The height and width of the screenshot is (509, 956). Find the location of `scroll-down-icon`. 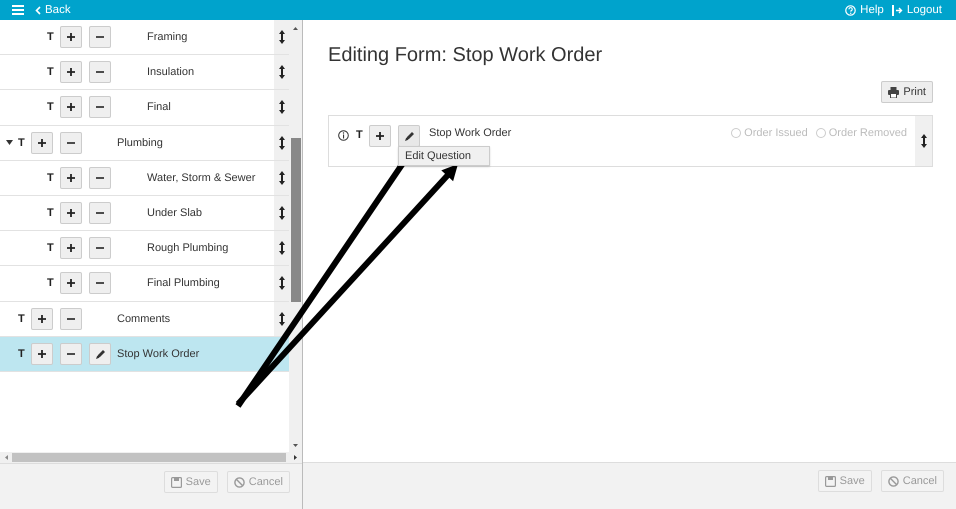

scroll-down-icon is located at coordinates (295, 445).